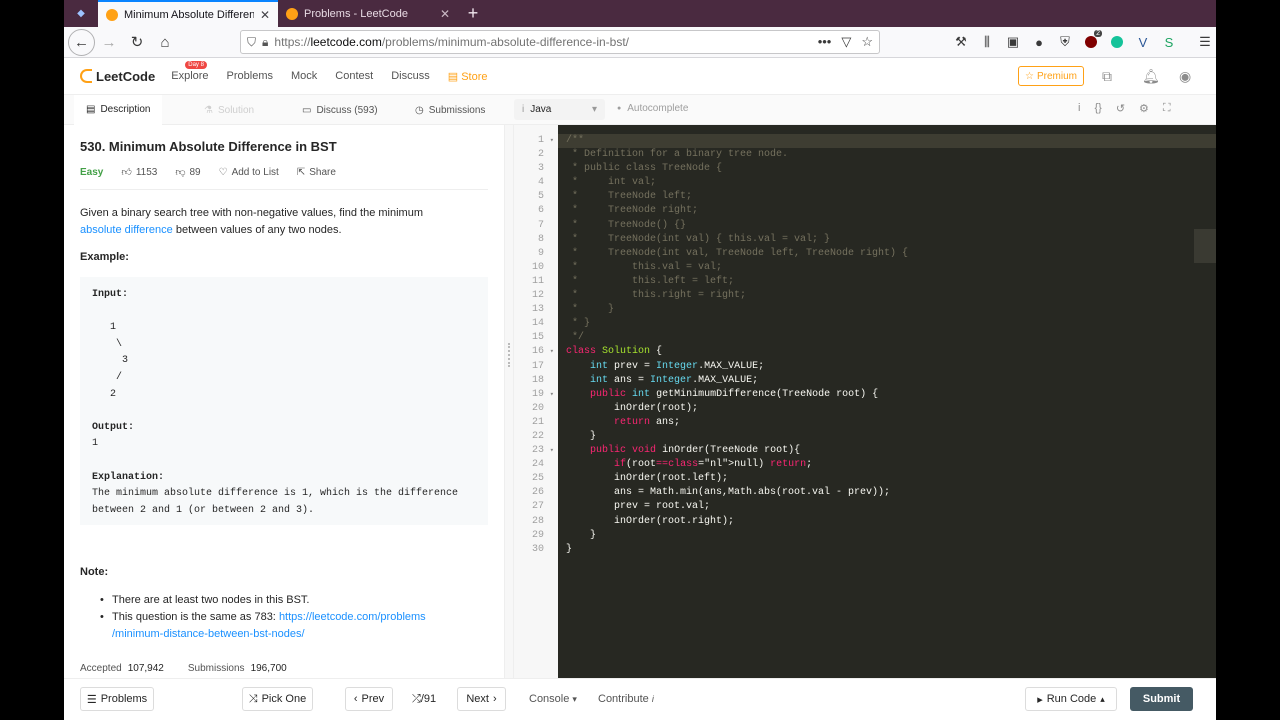 This screenshot has width=1280, height=720. Describe the element at coordinates (1117, 42) in the screenshot. I see `grammarly-icon` at that location.